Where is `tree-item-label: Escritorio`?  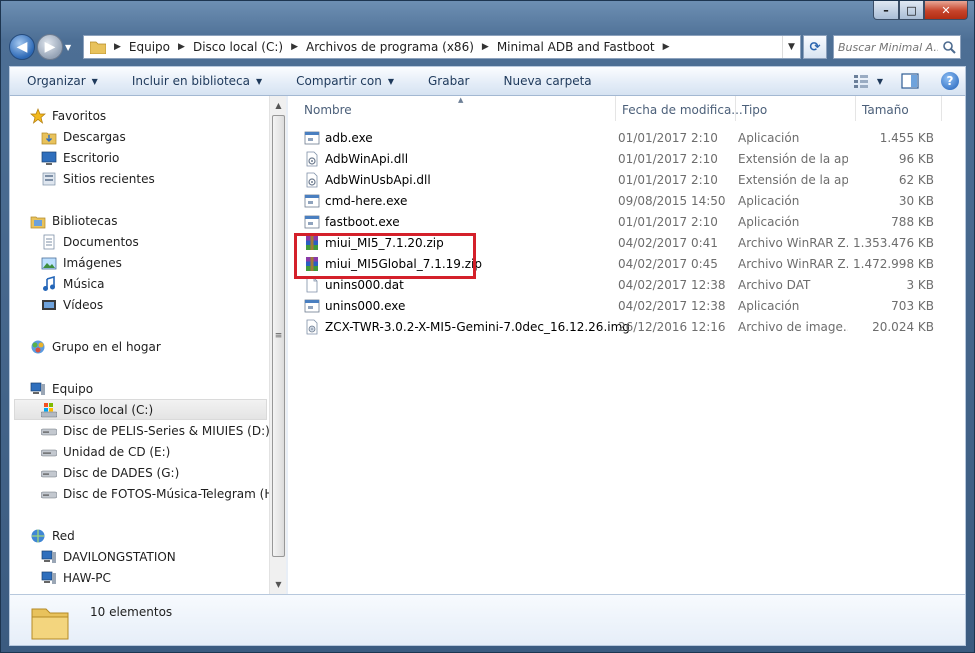 tree-item-label: Escritorio is located at coordinates (91, 157).